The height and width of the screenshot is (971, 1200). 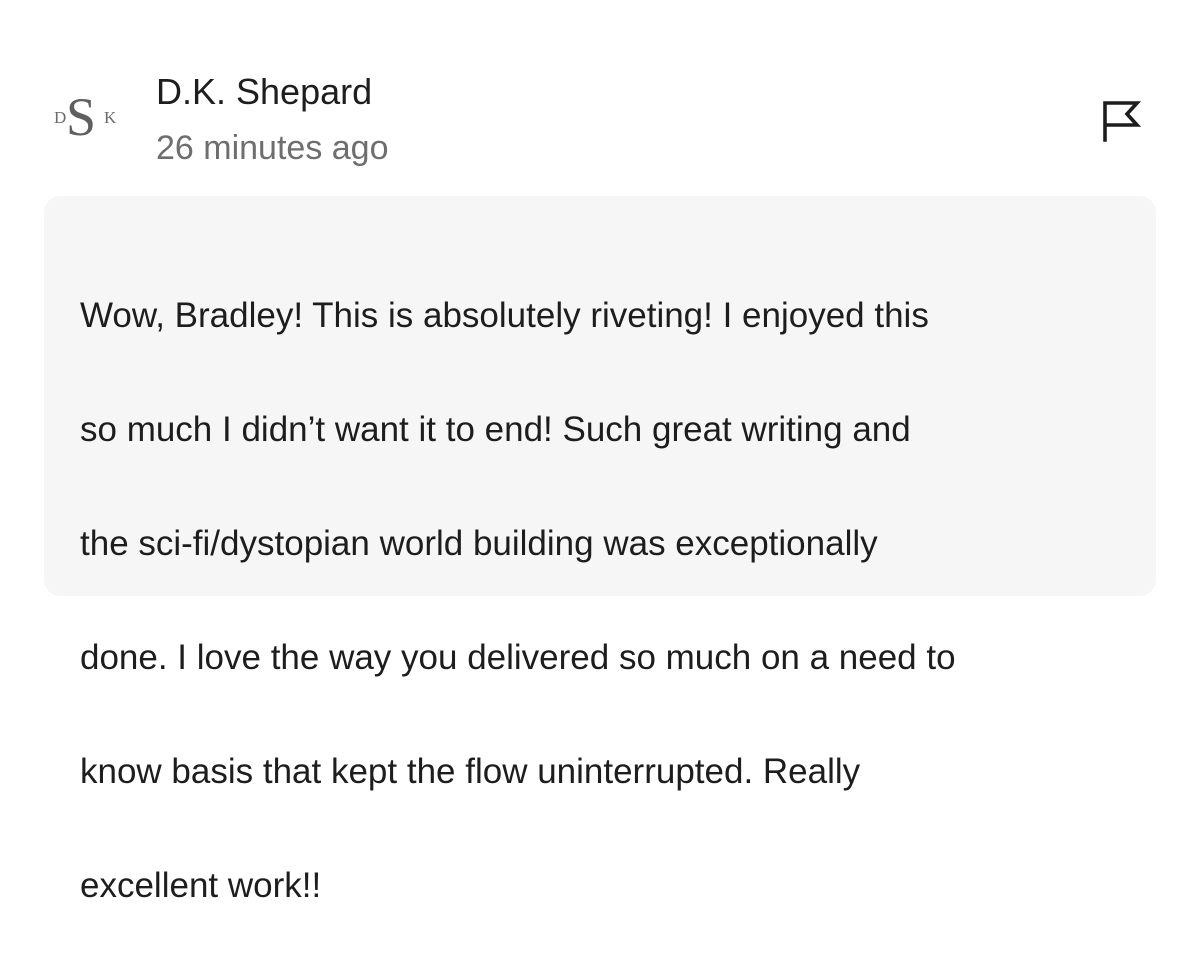 I want to click on avatar-monogram-k: K, so click(x=110, y=117).